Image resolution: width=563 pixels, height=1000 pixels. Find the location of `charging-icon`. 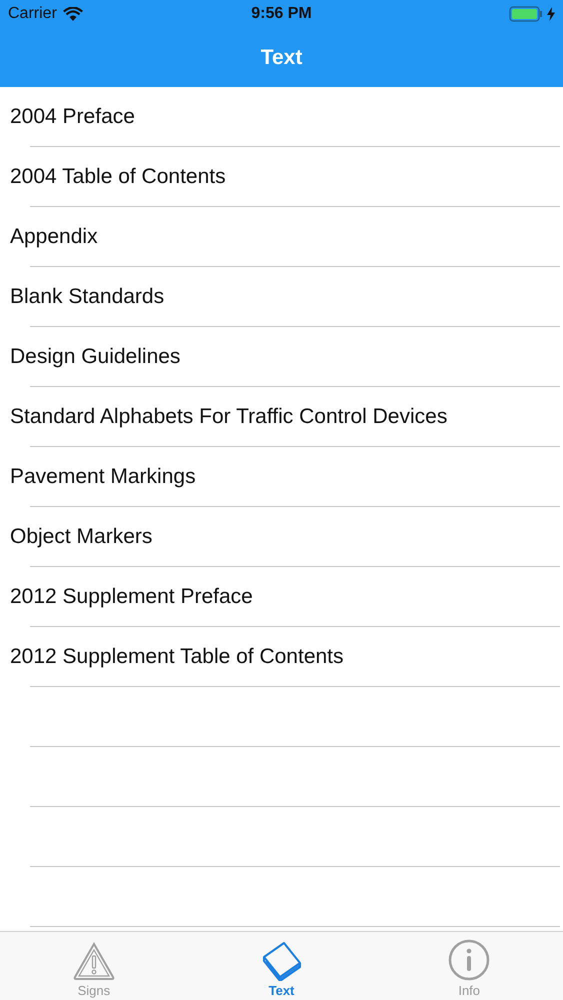

charging-icon is located at coordinates (551, 14).